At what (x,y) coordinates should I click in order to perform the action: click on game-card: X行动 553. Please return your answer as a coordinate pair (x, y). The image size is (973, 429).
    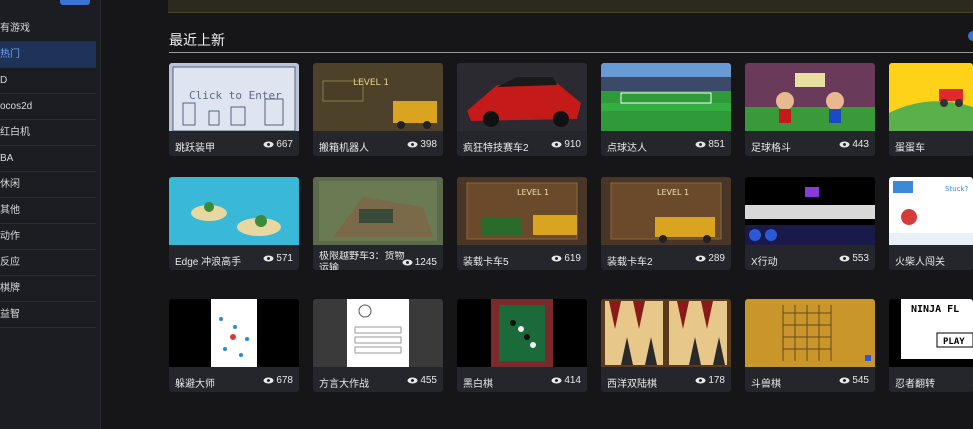
    Looking at the image, I should click on (810, 223).